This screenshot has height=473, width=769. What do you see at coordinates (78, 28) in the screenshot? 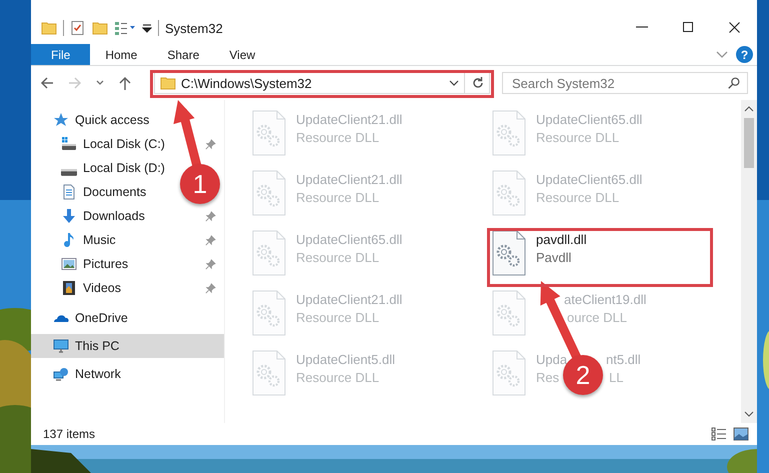
I see `properties-icon` at bounding box center [78, 28].